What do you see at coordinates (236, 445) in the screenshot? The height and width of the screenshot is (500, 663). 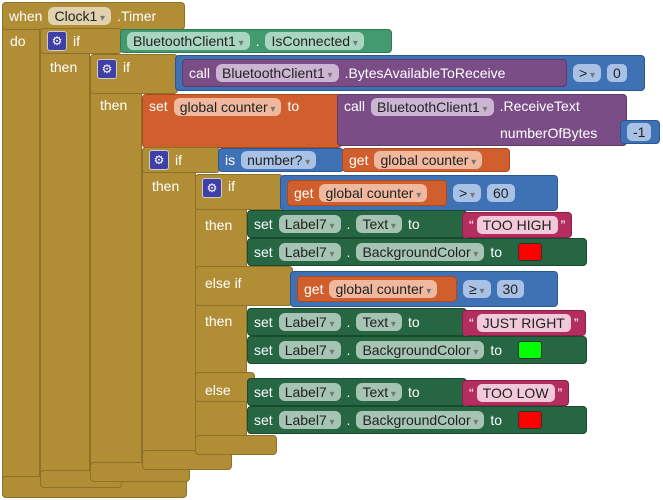 I see `if4-bottom` at bounding box center [236, 445].